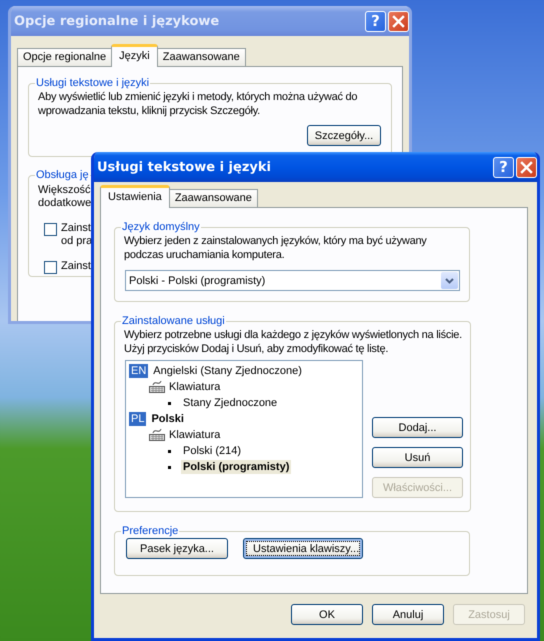 This screenshot has width=544, height=641. I want to click on tab: Ustawienia, so click(135, 196).